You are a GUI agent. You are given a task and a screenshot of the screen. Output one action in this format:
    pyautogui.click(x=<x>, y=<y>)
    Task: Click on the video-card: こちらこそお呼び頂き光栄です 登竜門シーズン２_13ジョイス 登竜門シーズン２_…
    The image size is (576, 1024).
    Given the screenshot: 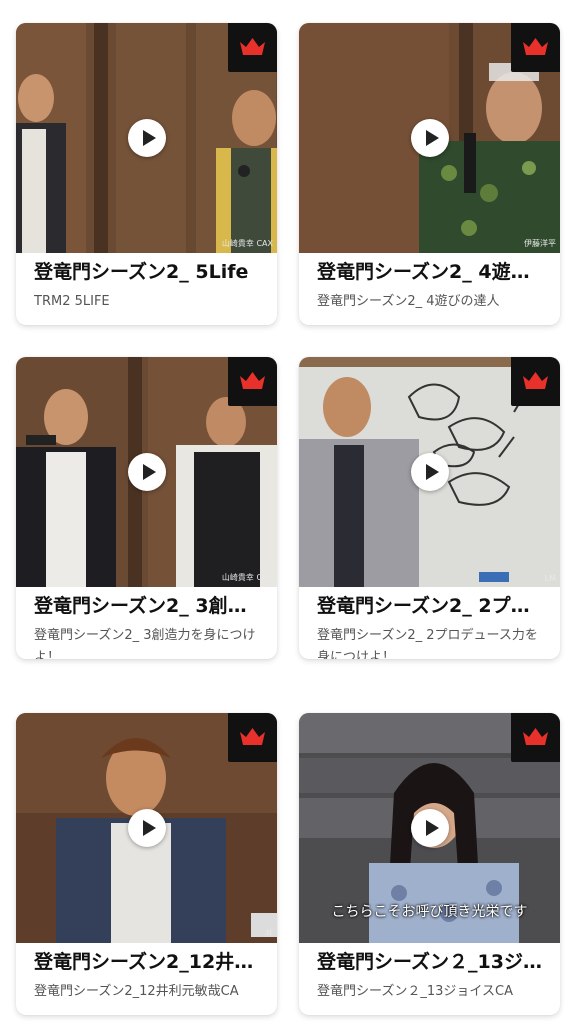 What is the action you would take?
    pyautogui.click(x=429, y=864)
    